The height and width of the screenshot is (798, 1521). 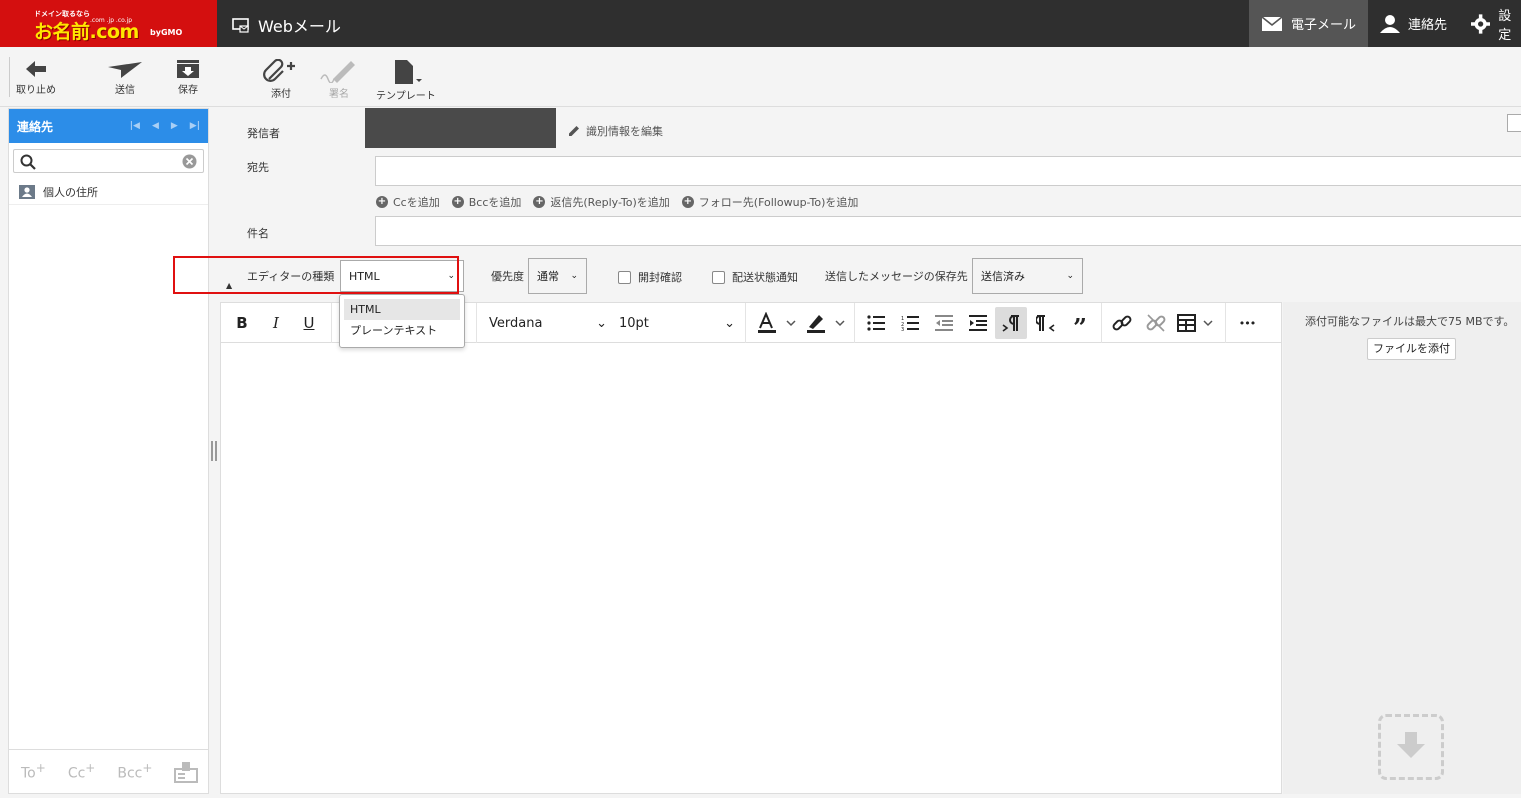 I want to click on insert-to-button: To+, so click(x=33, y=771).